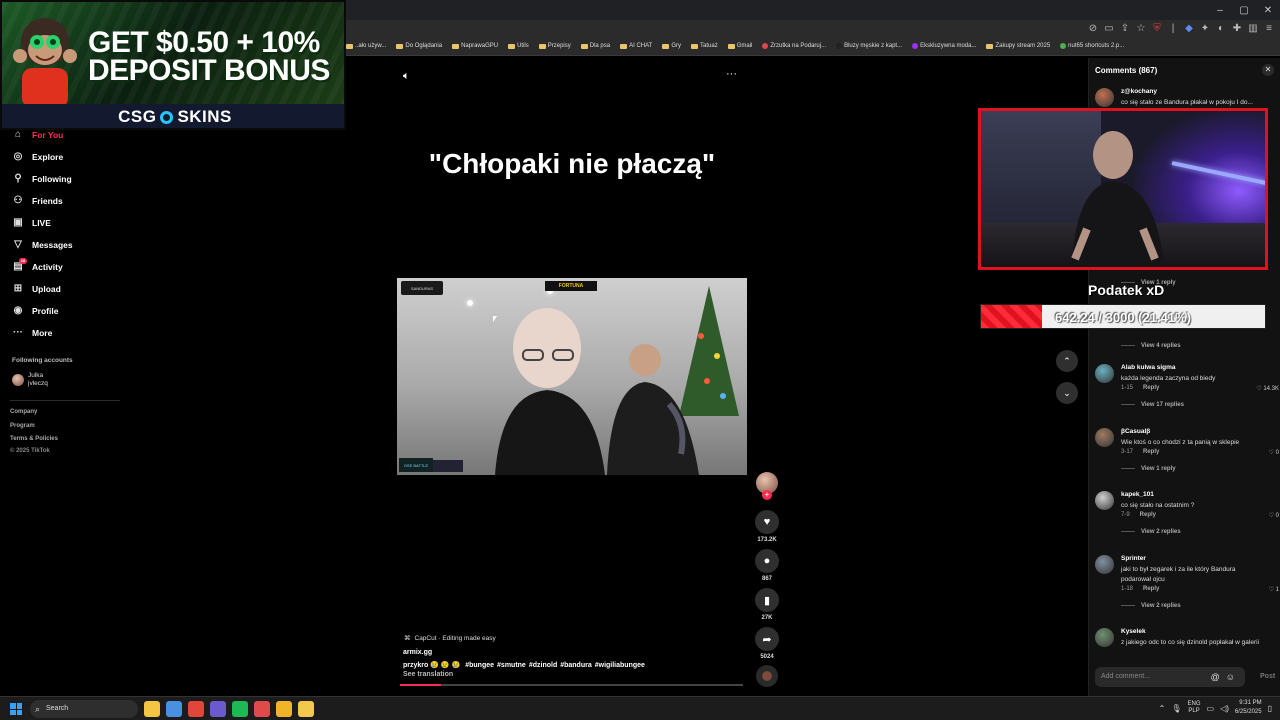 Image resolution: width=1280 pixels, height=720 pixels. Describe the element at coordinates (1193, 708) in the screenshot. I see `language-indicator: ENG PLP` at that location.